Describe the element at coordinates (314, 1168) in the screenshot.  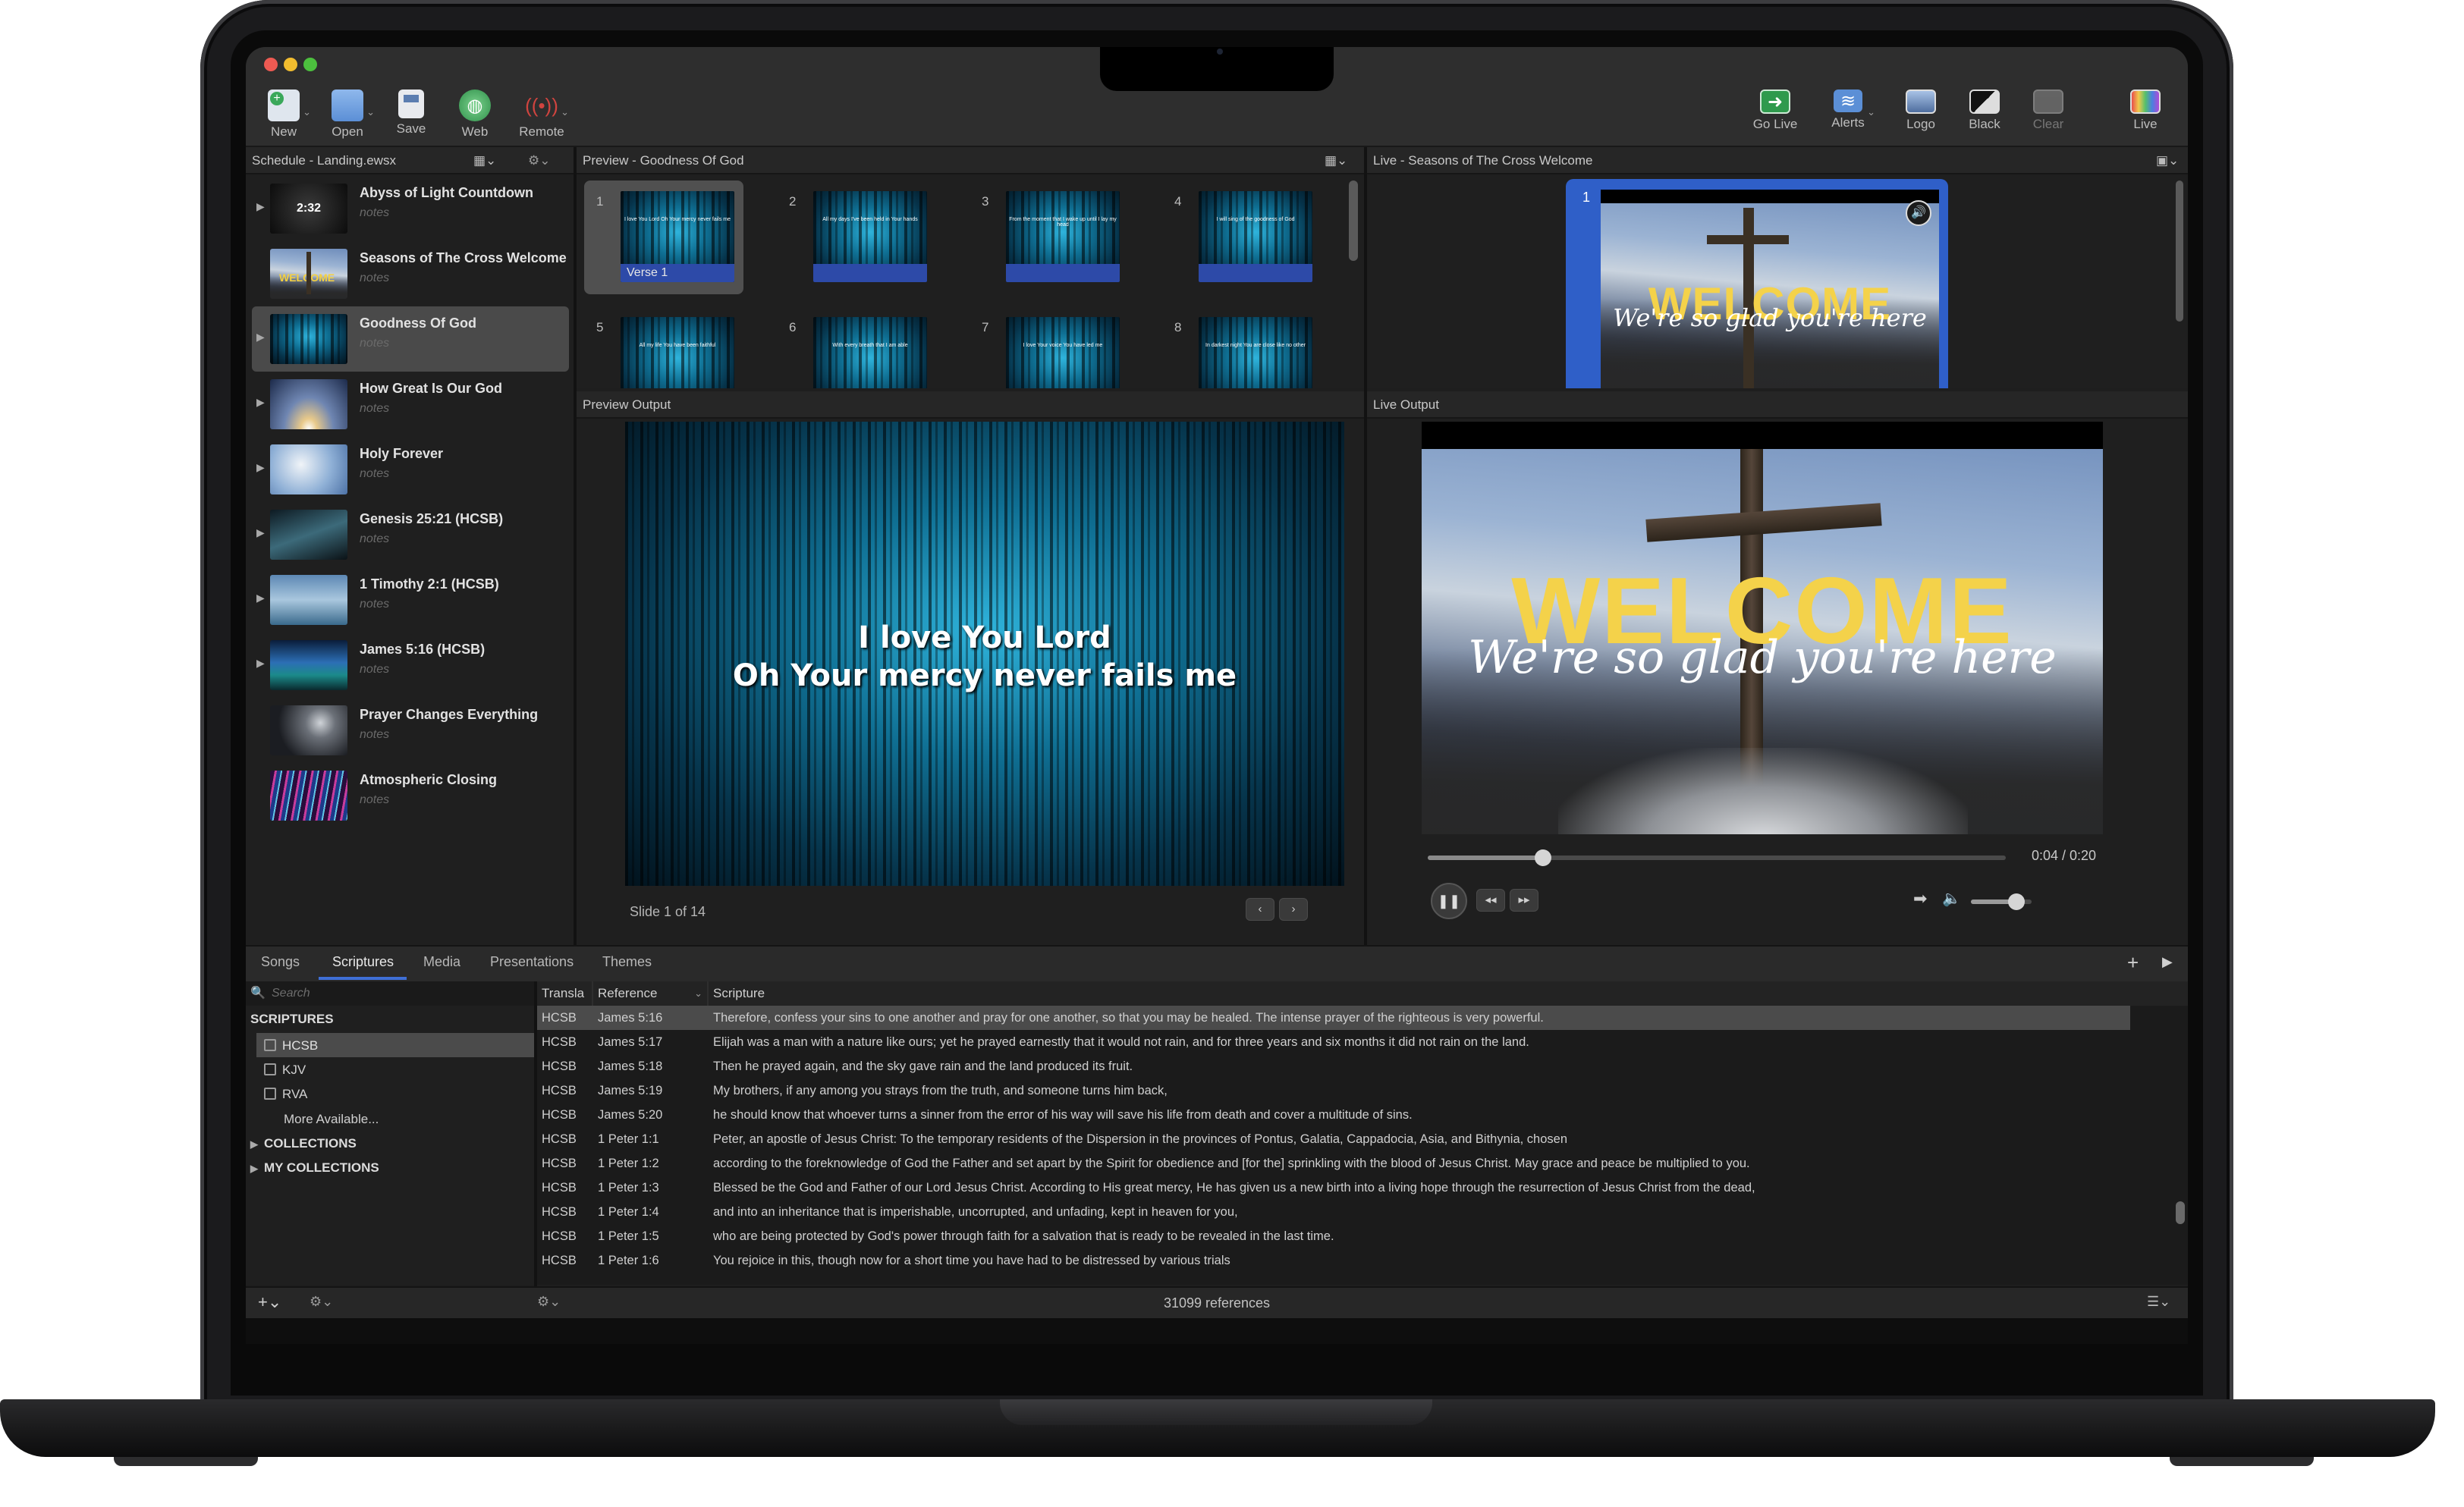
I see `my-collections-group: ▶ MY COLLECTIONS` at that location.